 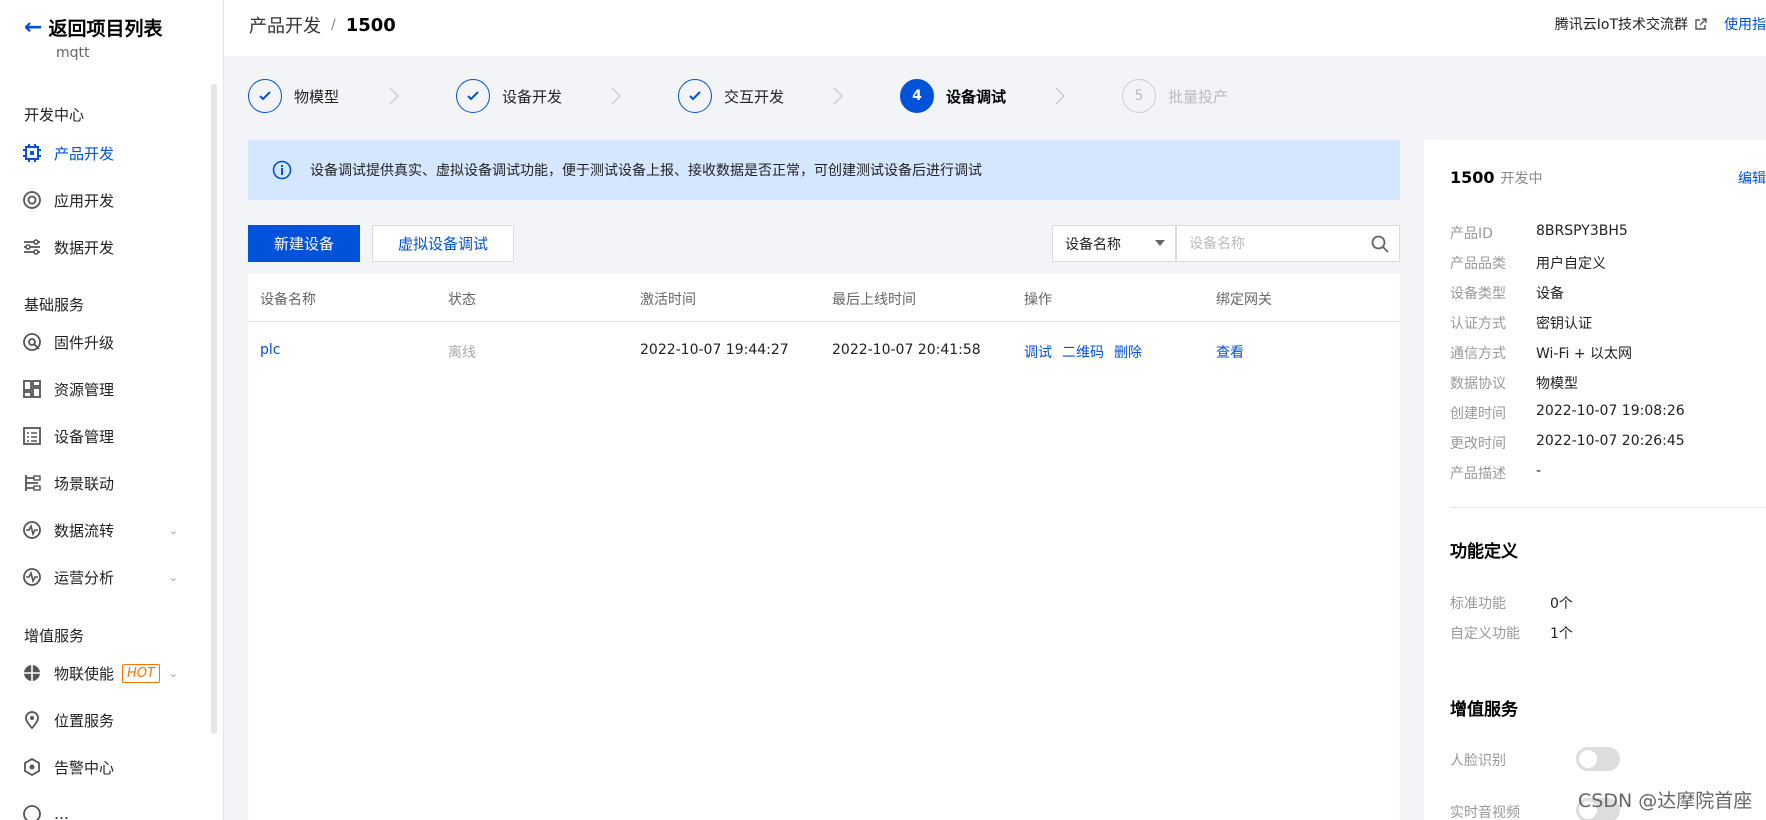 What do you see at coordinates (1175, 96) in the screenshot?
I see `step-5: 5 批量投产` at bounding box center [1175, 96].